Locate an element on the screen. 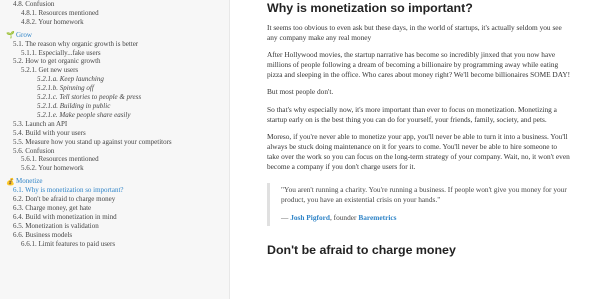 Image resolution: width=600 pixels, height=299 pixels. author-link: Josh Pigford is located at coordinates (310, 217).